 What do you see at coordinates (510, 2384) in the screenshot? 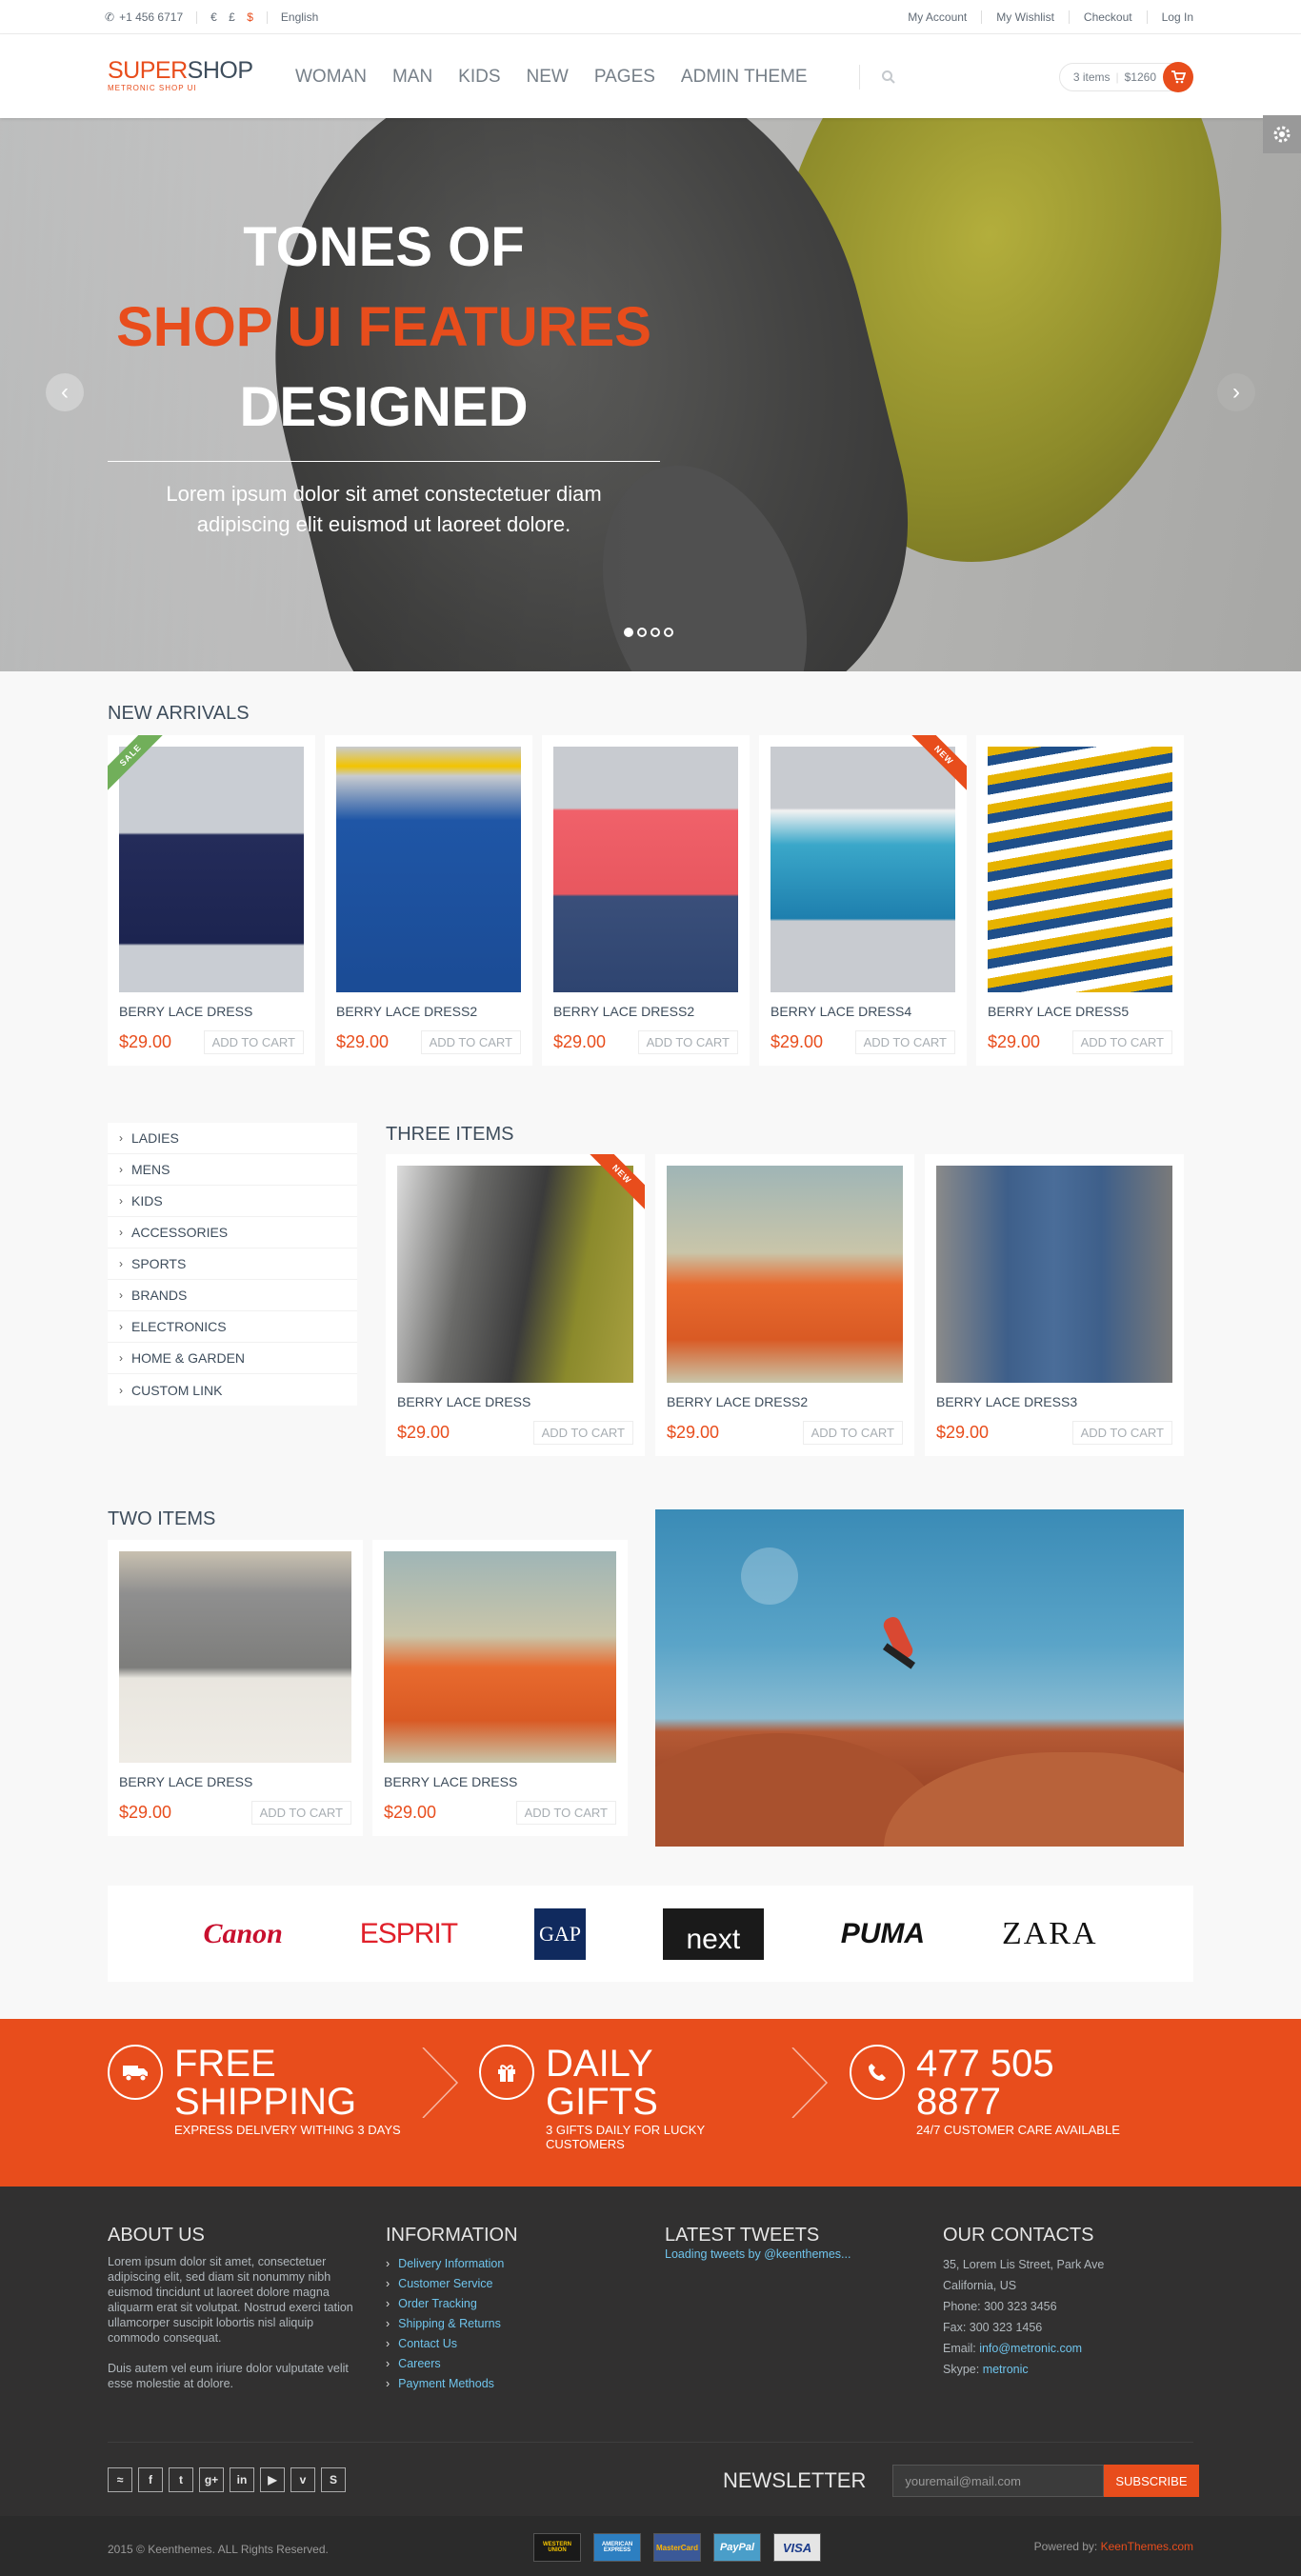
I see `footer-link-payment-methods: › Payment Methods` at bounding box center [510, 2384].